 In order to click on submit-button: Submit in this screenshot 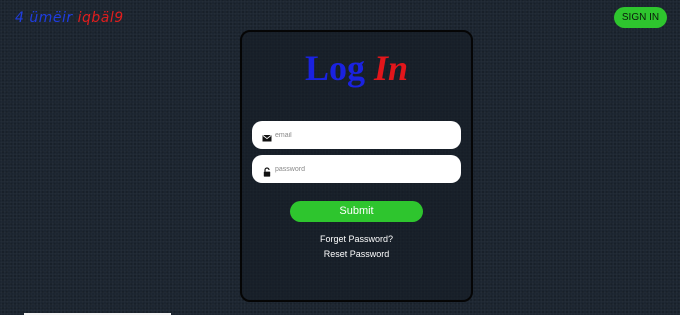, I will do `click(356, 211)`.